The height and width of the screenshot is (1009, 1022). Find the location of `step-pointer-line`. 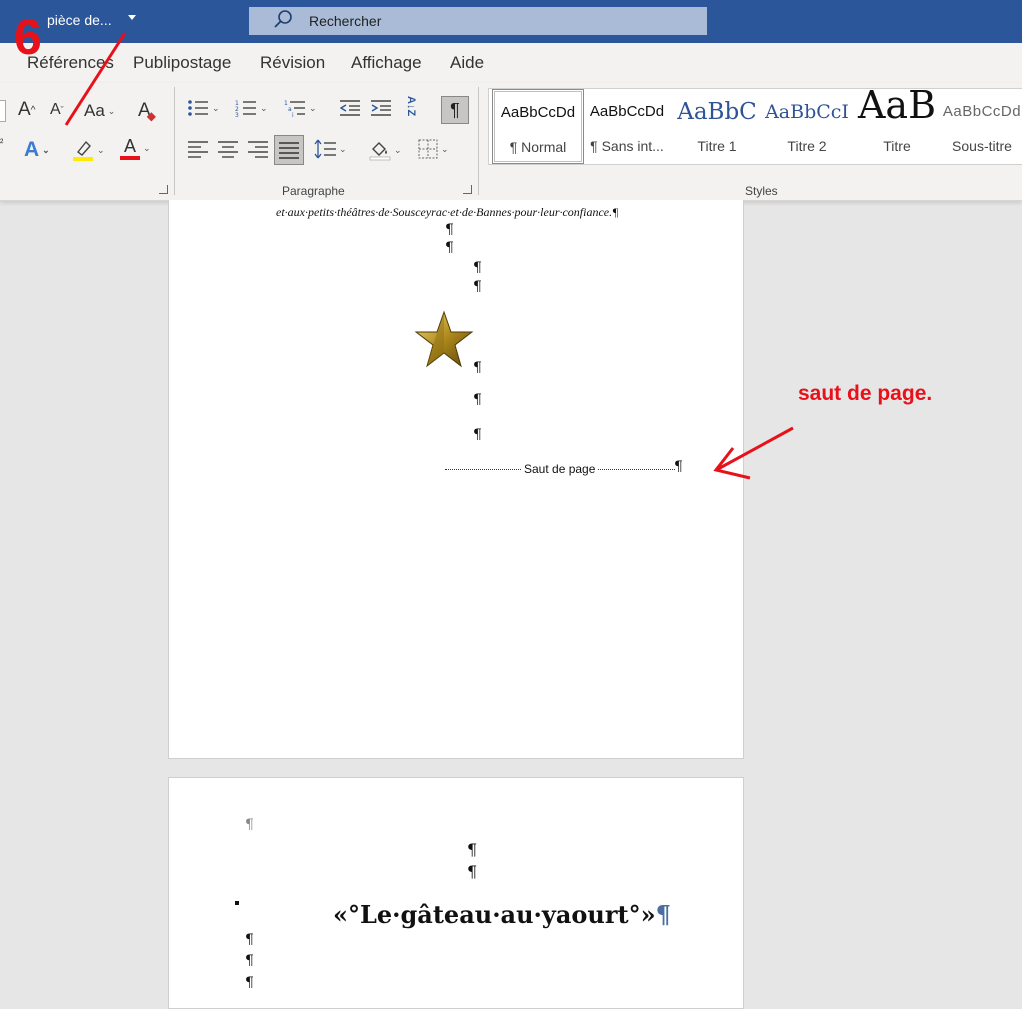

step-pointer-line is located at coordinates (95, 79).